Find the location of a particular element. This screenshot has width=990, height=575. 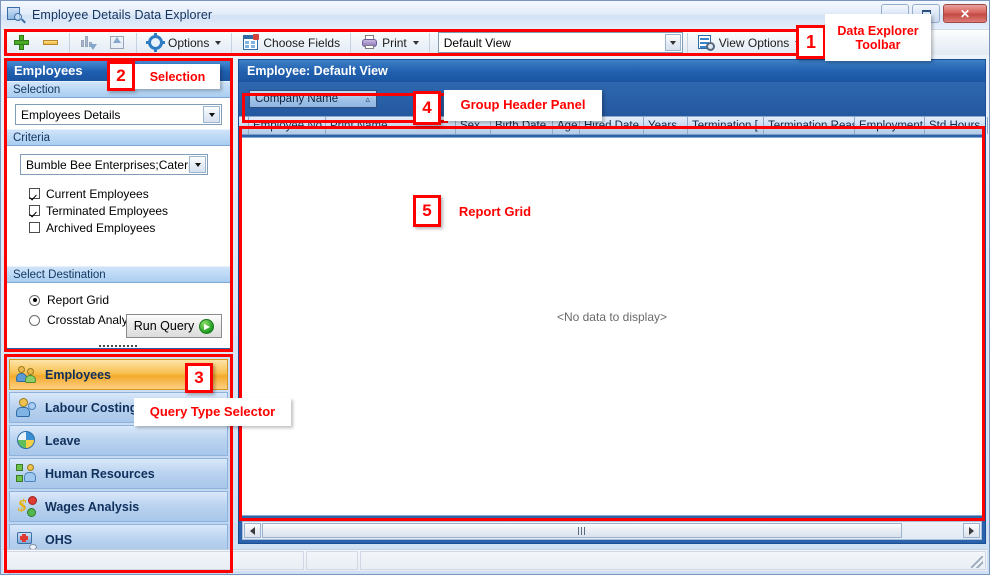

remove-button is located at coordinates (50, 43).